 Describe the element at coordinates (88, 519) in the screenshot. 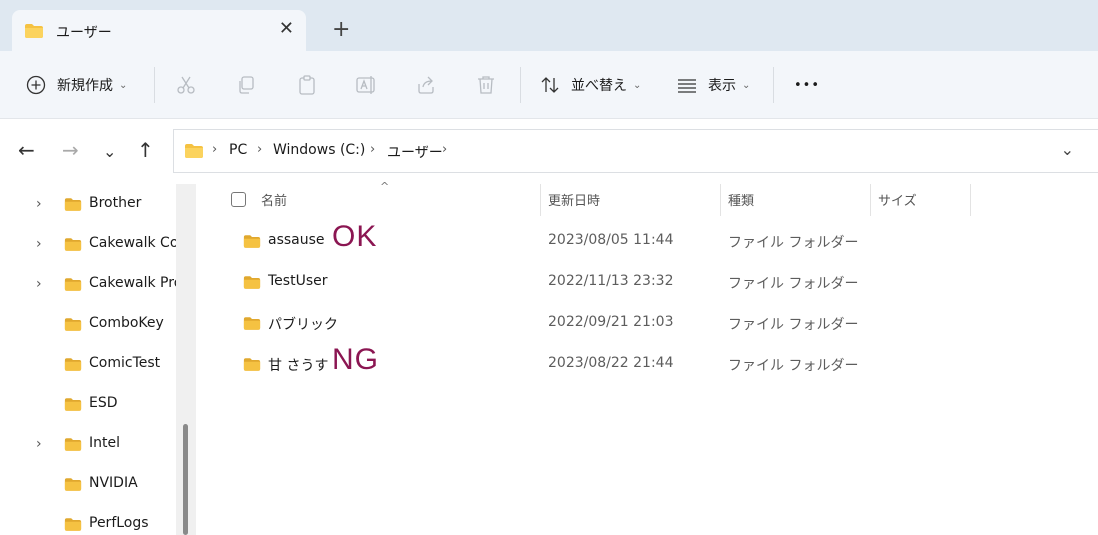

I see `sidebar-item: PerfLogs` at that location.